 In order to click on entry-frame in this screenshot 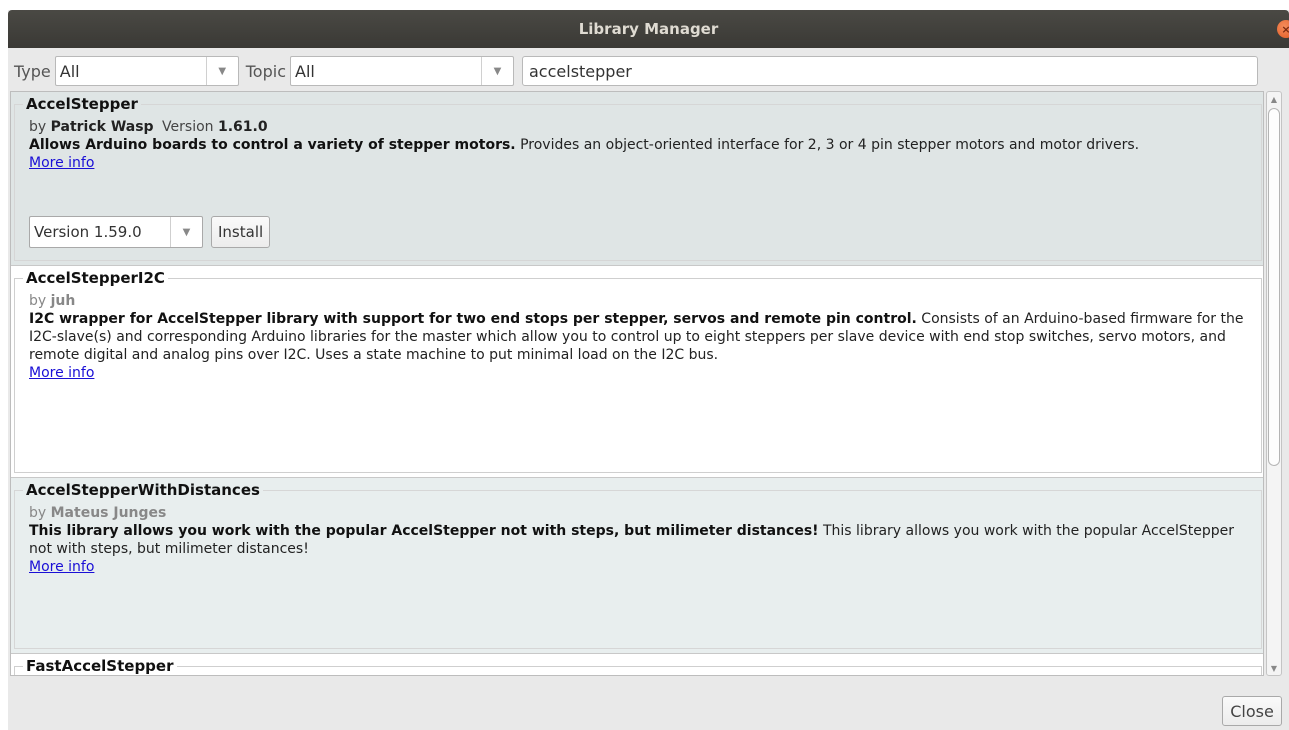, I will do `click(638, 670)`.